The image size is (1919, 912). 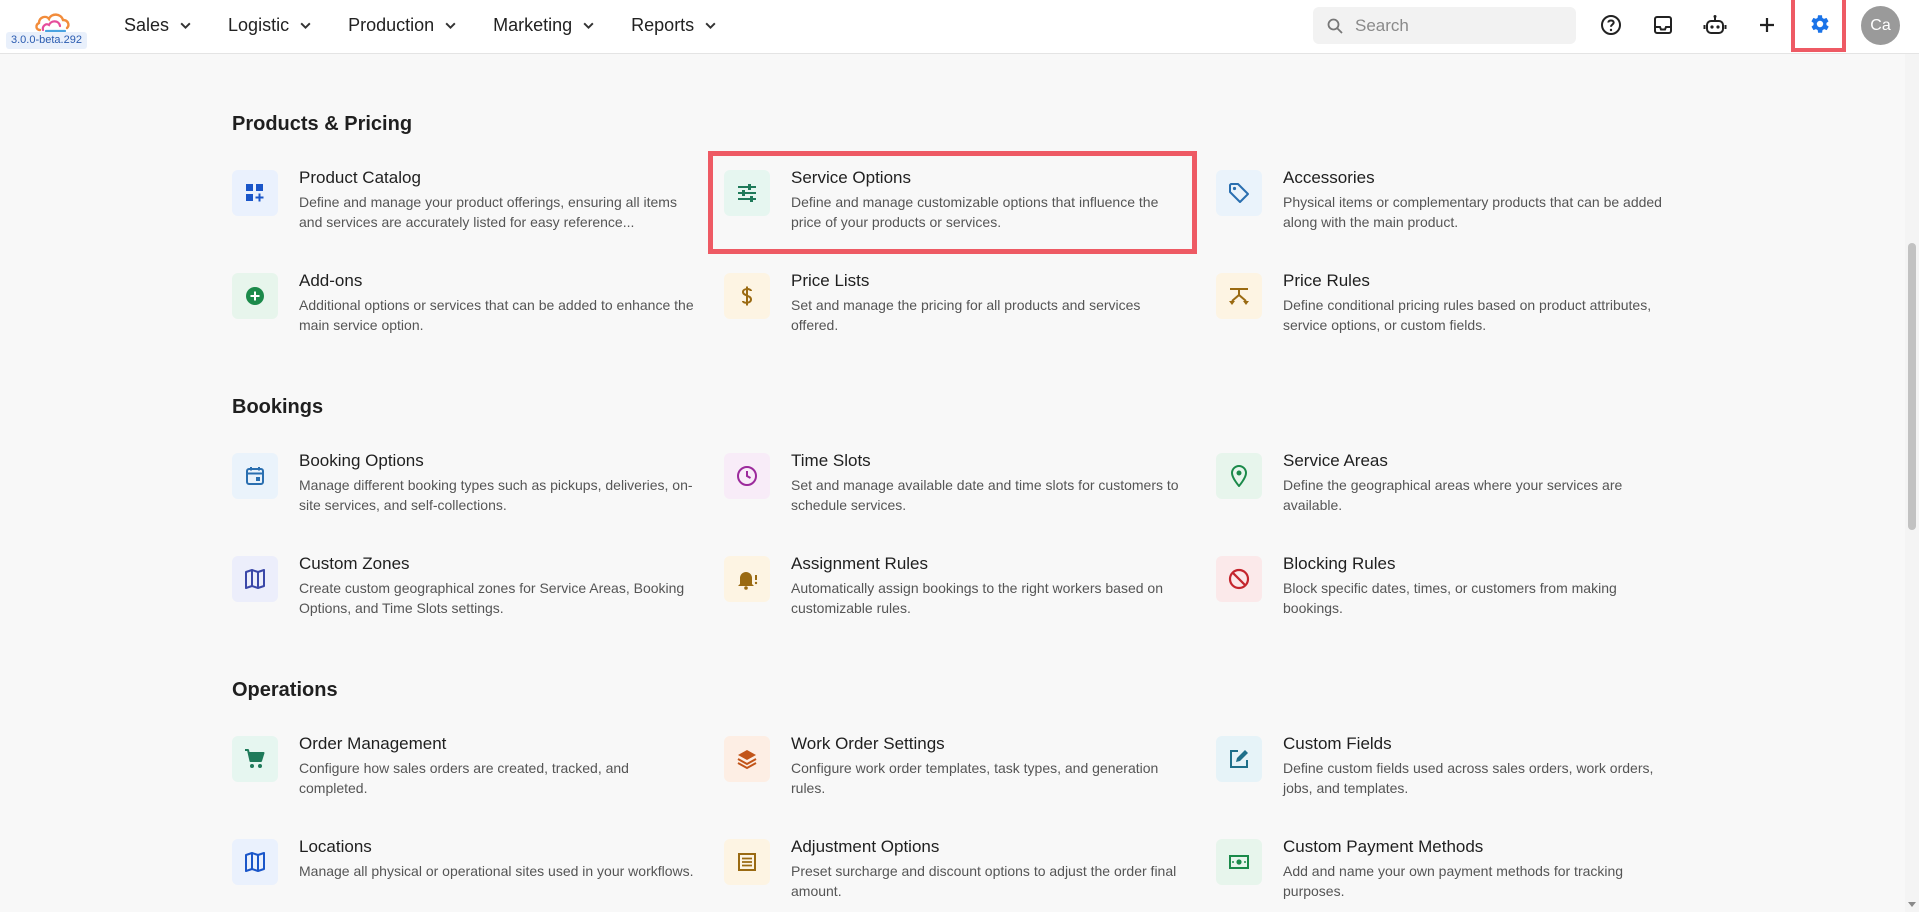 I want to click on card-title: Time Slots, so click(x=831, y=460).